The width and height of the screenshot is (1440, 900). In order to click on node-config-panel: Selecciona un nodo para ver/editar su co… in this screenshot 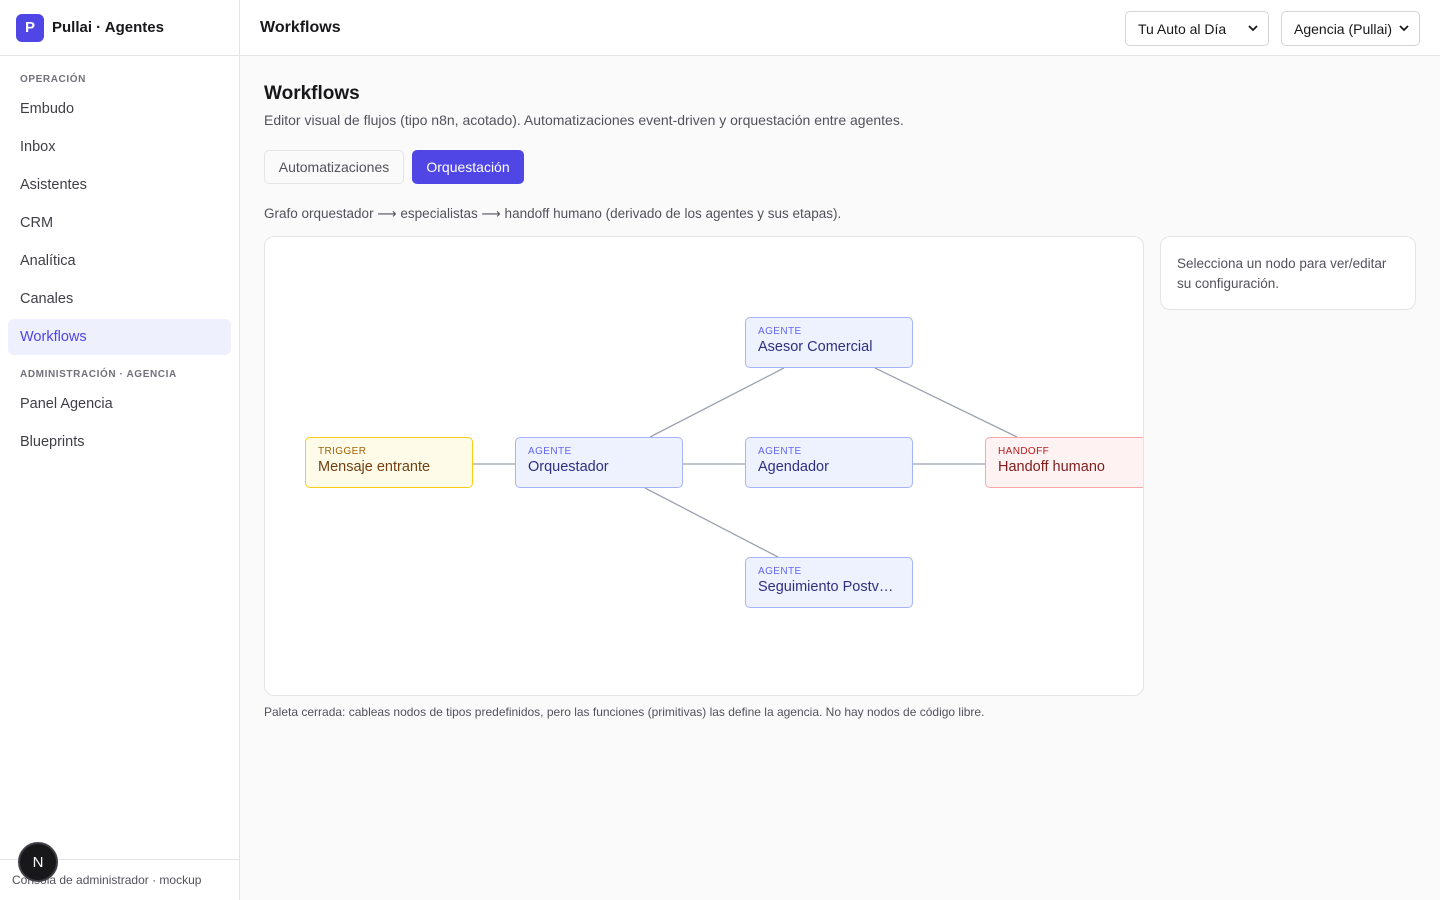, I will do `click(1288, 273)`.